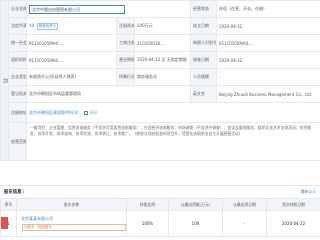 This screenshot has width=320, height=240. Describe the element at coordinates (71, 26) in the screenshot. I see `legal-rep-cell: XX 首席负责人` at that location.